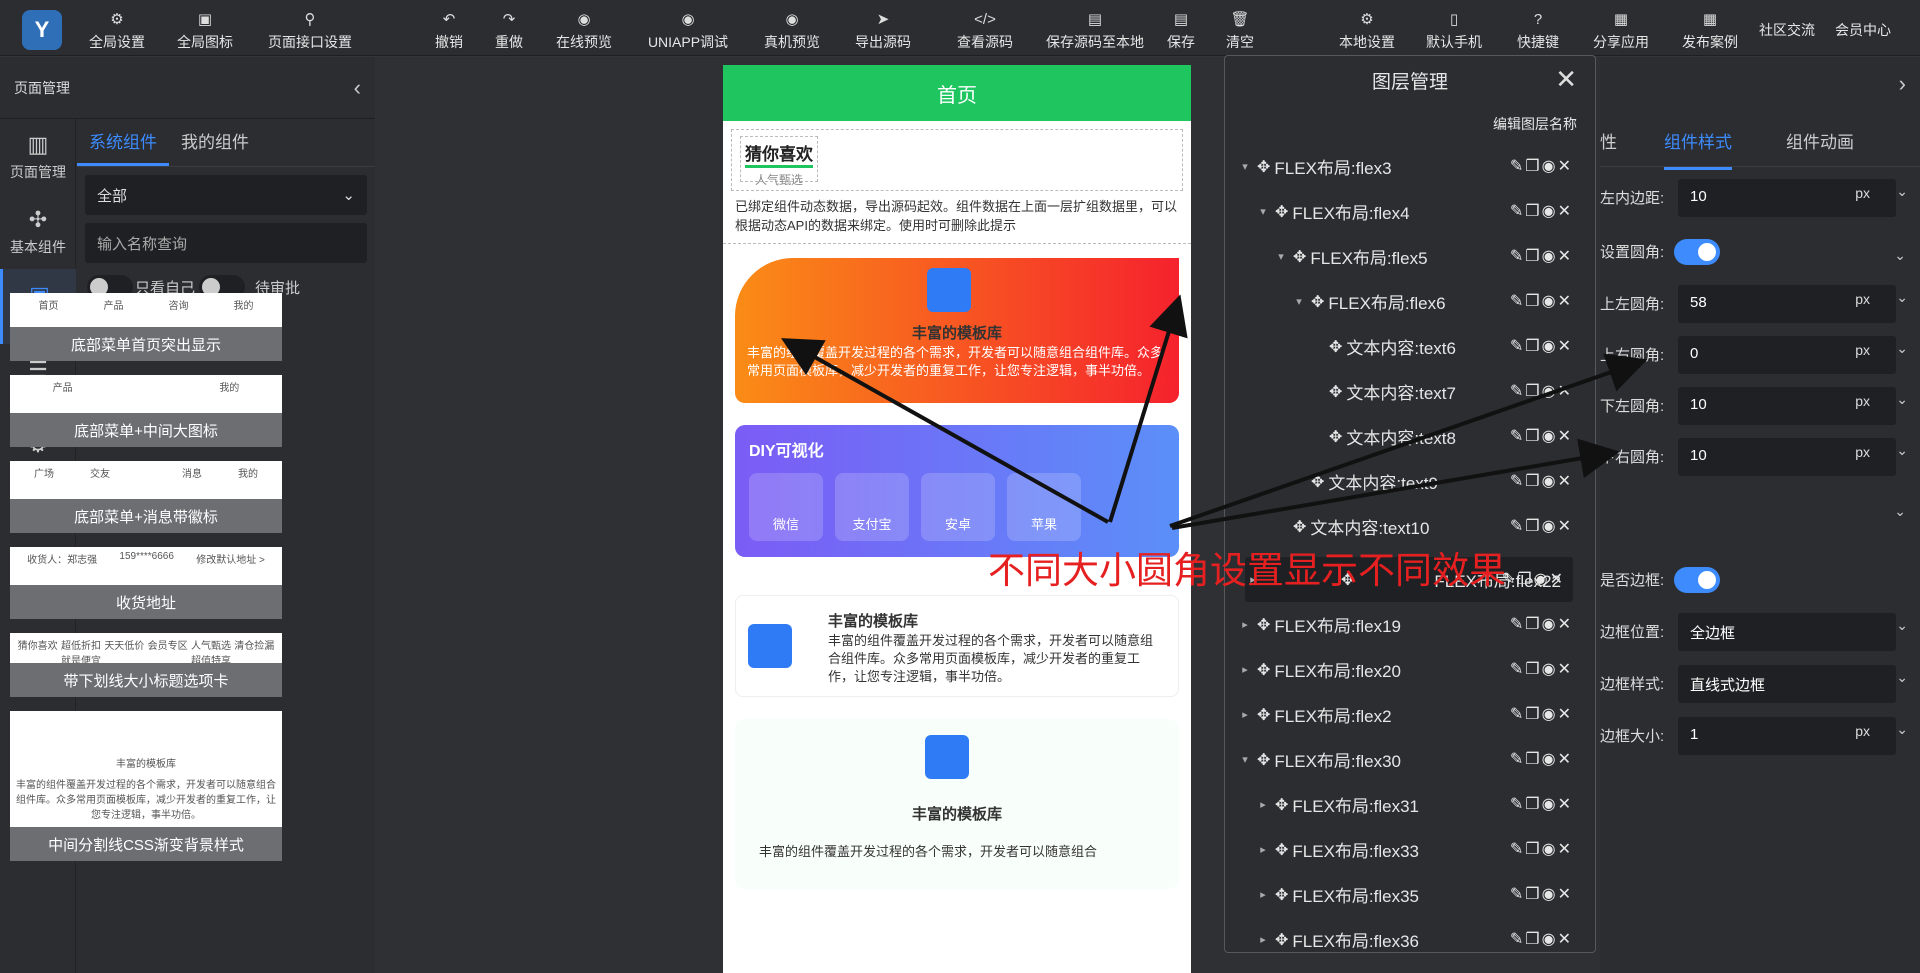 This screenshot has width=1920, height=973. I want to click on component-card: 产品 我的 底部菜单+中间大图标, so click(146, 411).